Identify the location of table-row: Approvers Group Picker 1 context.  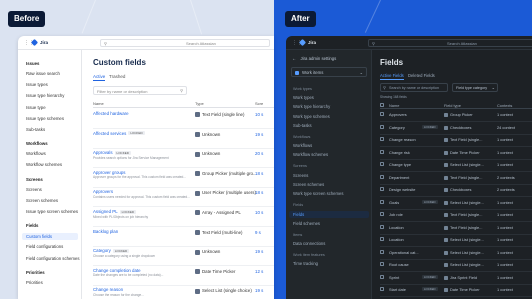
(456, 116).